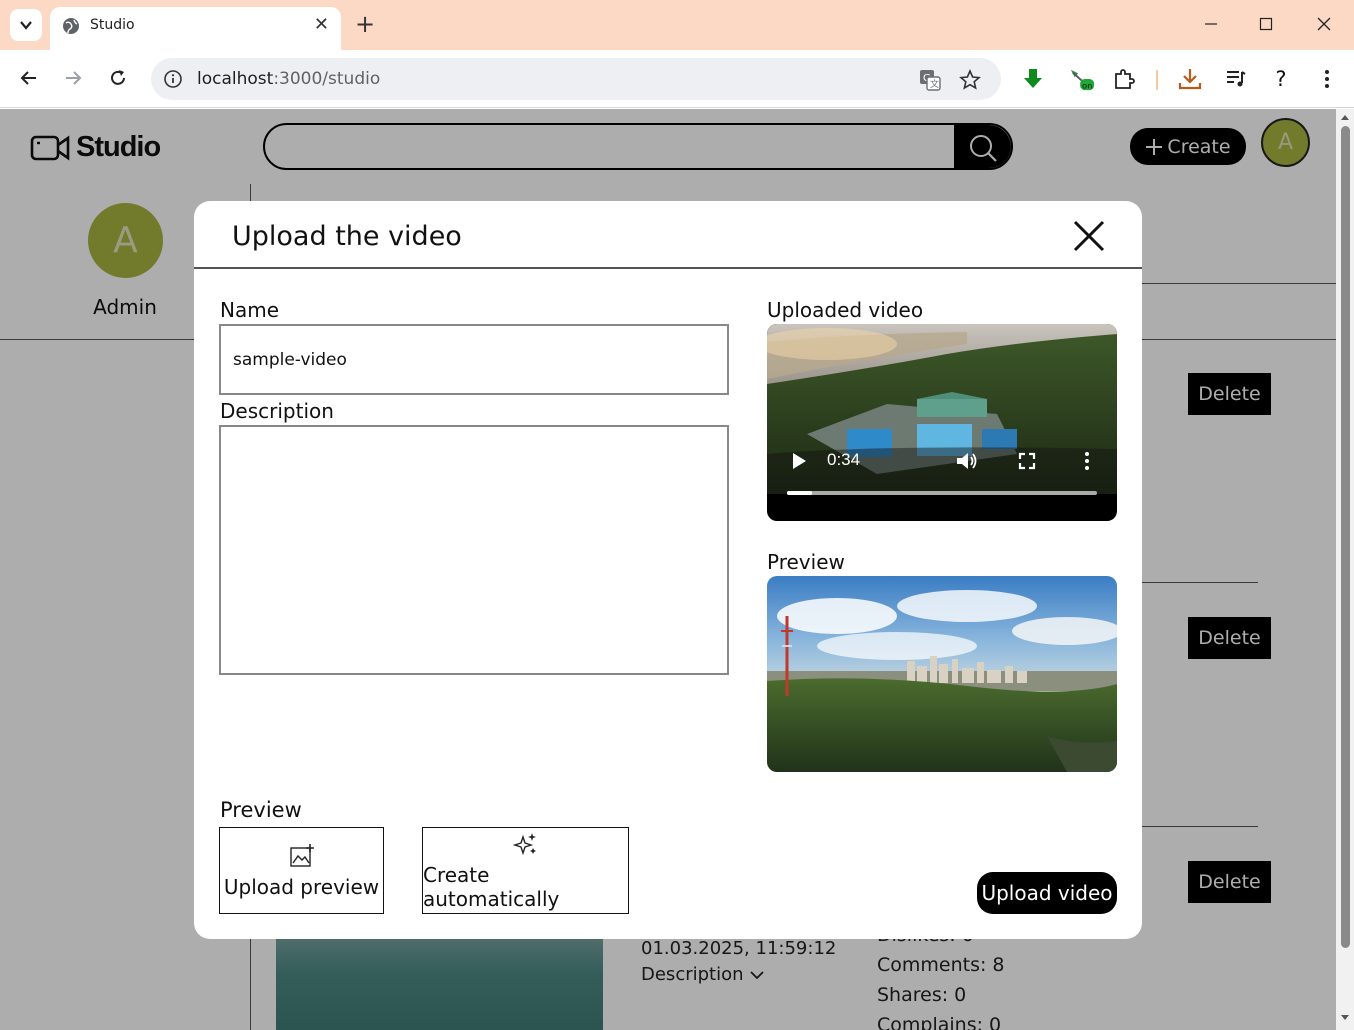 The width and height of the screenshot is (1354, 1030). Describe the element at coordinates (844, 459) in the screenshot. I see `video-time: 0:34` at that location.